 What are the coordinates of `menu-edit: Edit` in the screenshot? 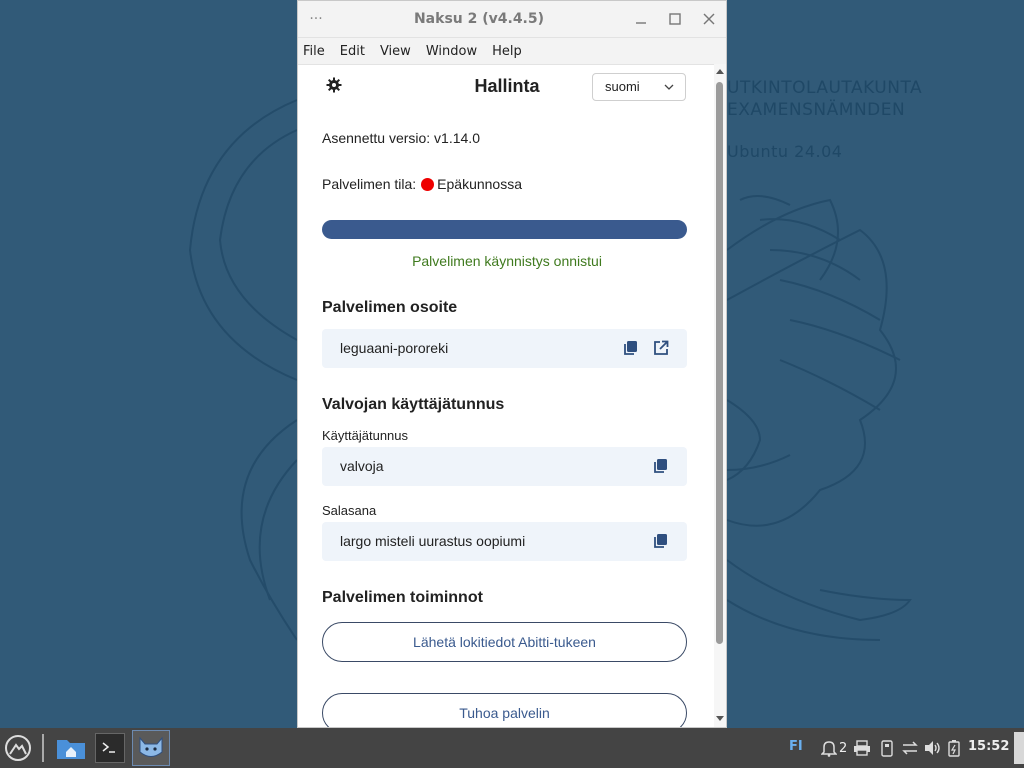 It's located at (352, 51).